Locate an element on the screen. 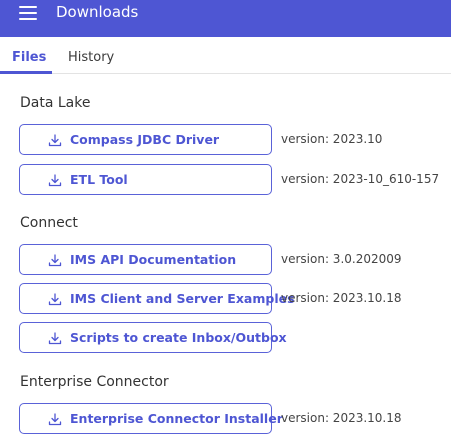  download-button-etl-tool: ETL Tool is located at coordinates (145, 179).